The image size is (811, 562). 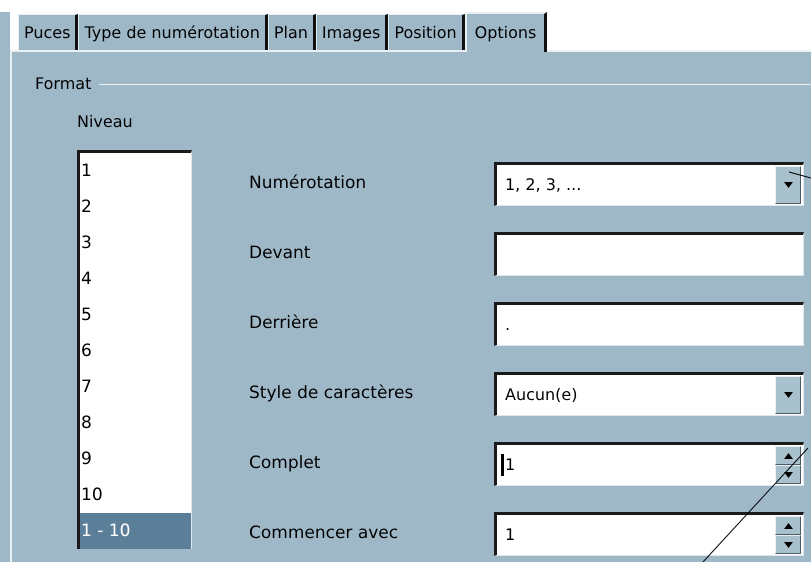 What do you see at coordinates (135, 171) in the screenshot?
I see `level-item: 1` at bounding box center [135, 171].